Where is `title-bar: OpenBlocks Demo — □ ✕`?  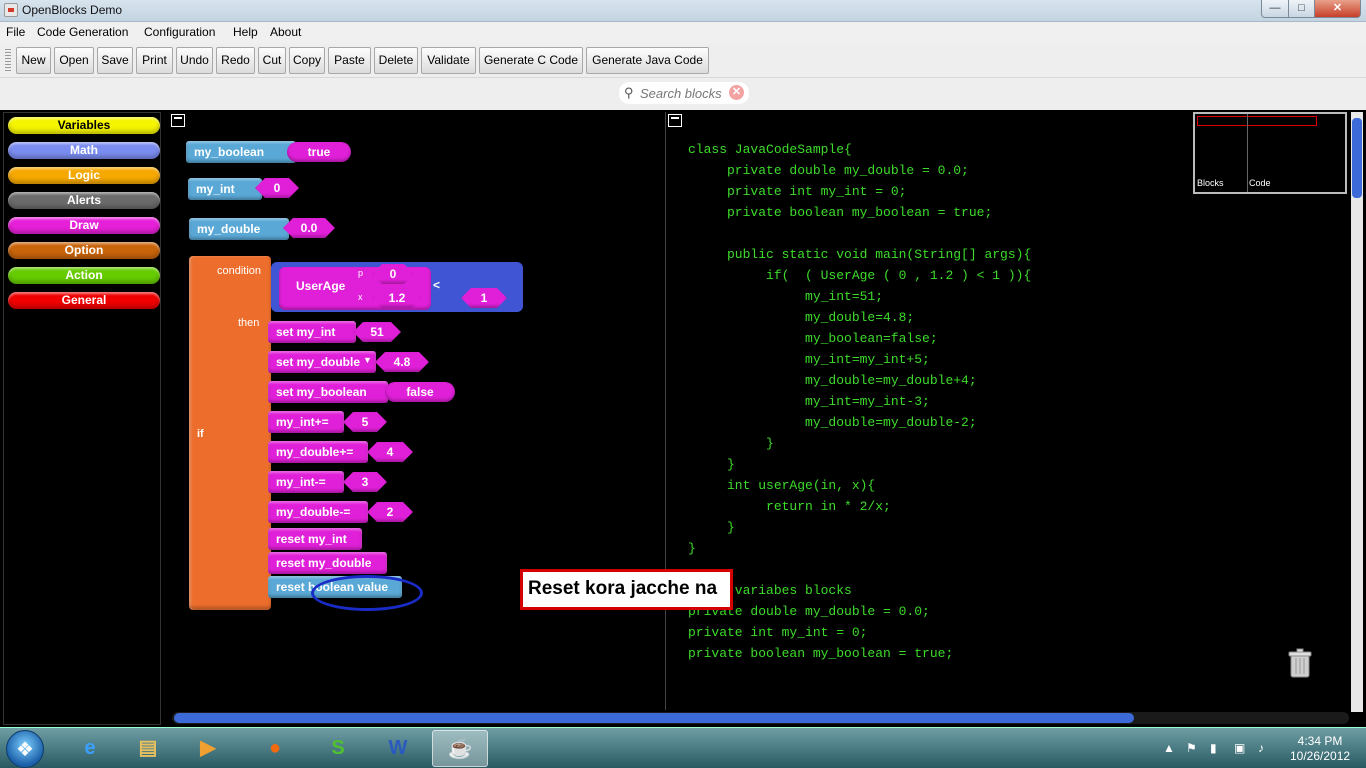 title-bar: OpenBlocks Demo — □ ✕ is located at coordinates (683, 11).